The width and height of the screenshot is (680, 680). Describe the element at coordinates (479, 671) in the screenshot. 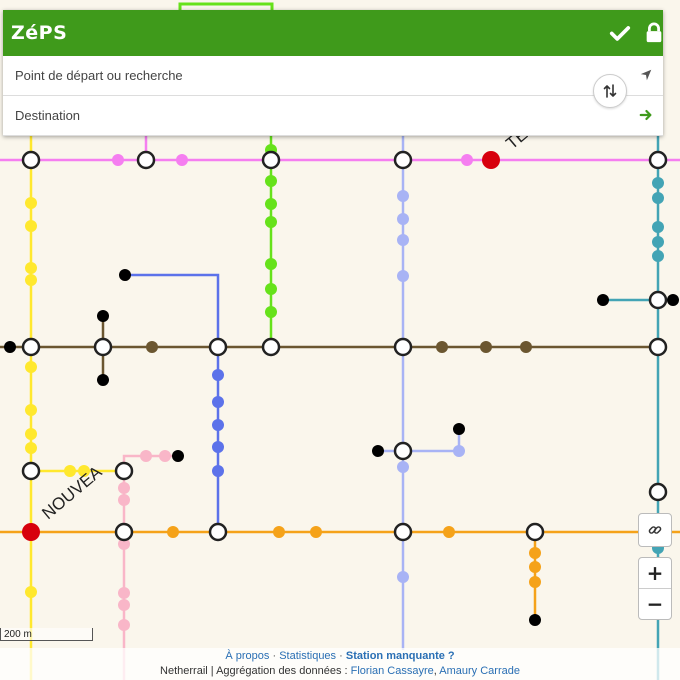

I see `author-link-2: Amaury Carrade` at that location.